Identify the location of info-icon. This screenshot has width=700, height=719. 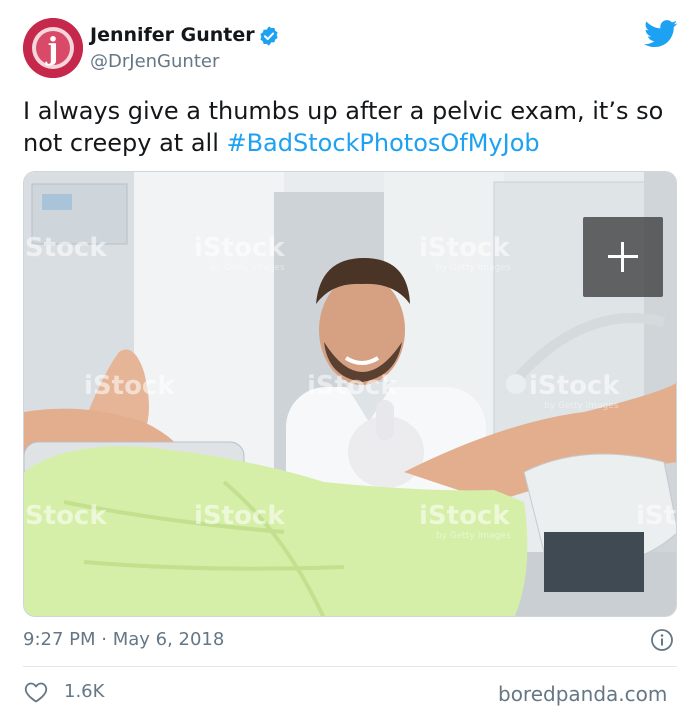
(662, 640).